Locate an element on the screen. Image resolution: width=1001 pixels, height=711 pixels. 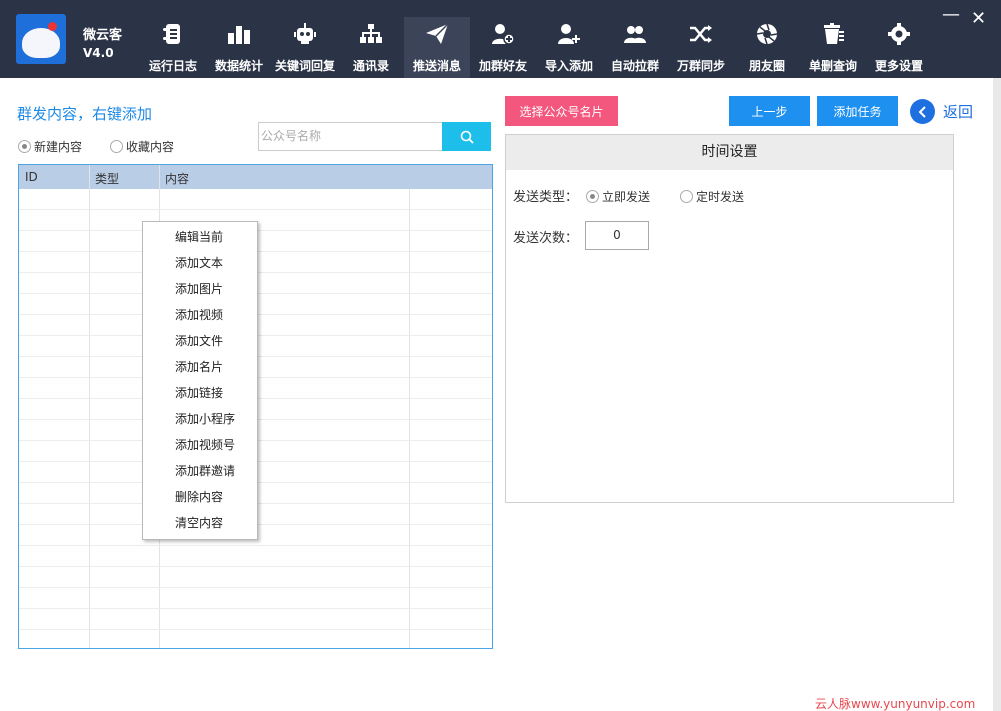
search-button is located at coordinates (466, 136).